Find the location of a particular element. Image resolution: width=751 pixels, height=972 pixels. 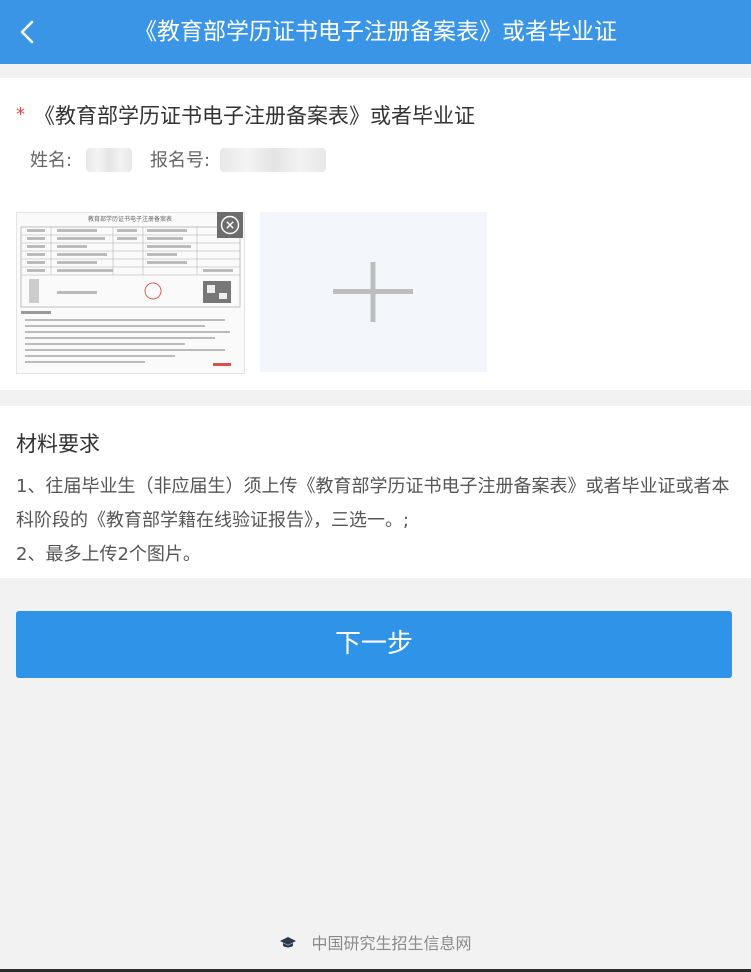

thumbnail-title: 教育部学历证书电子注册备案表 is located at coordinates (130, 219).